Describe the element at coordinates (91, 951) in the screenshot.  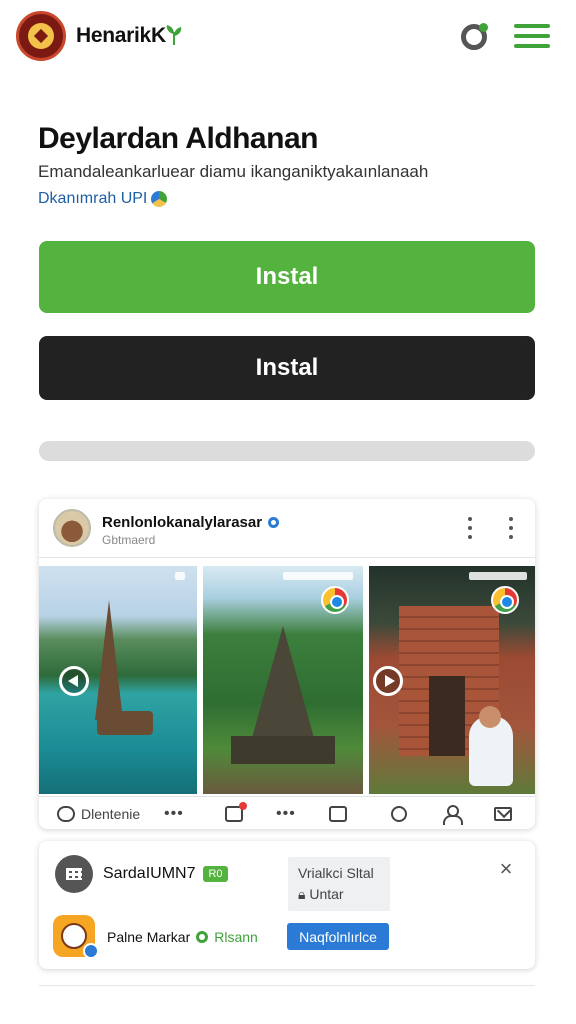
I see `app-badge-icon` at that location.